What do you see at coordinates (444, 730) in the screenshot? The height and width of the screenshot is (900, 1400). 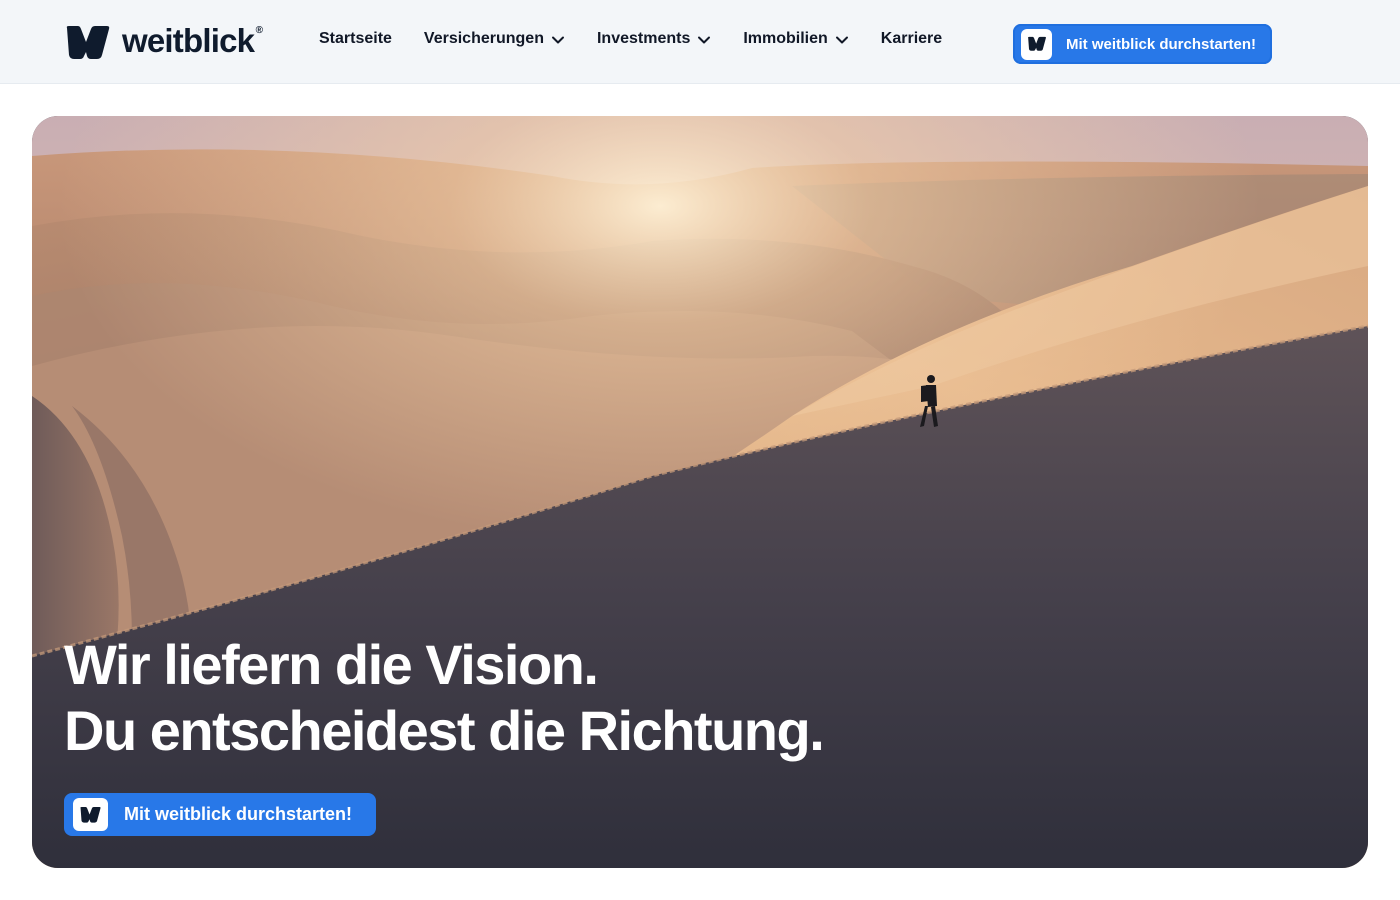 I see `hero-headline-line-2: Du entscheidest die Richtung.` at bounding box center [444, 730].